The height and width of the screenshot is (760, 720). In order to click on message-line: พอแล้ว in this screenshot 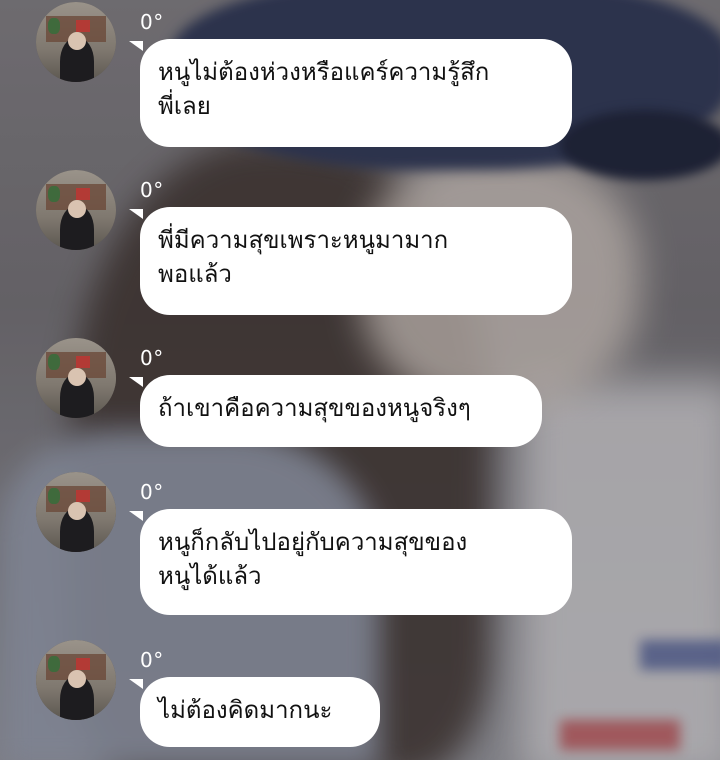, I will do `click(195, 274)`.